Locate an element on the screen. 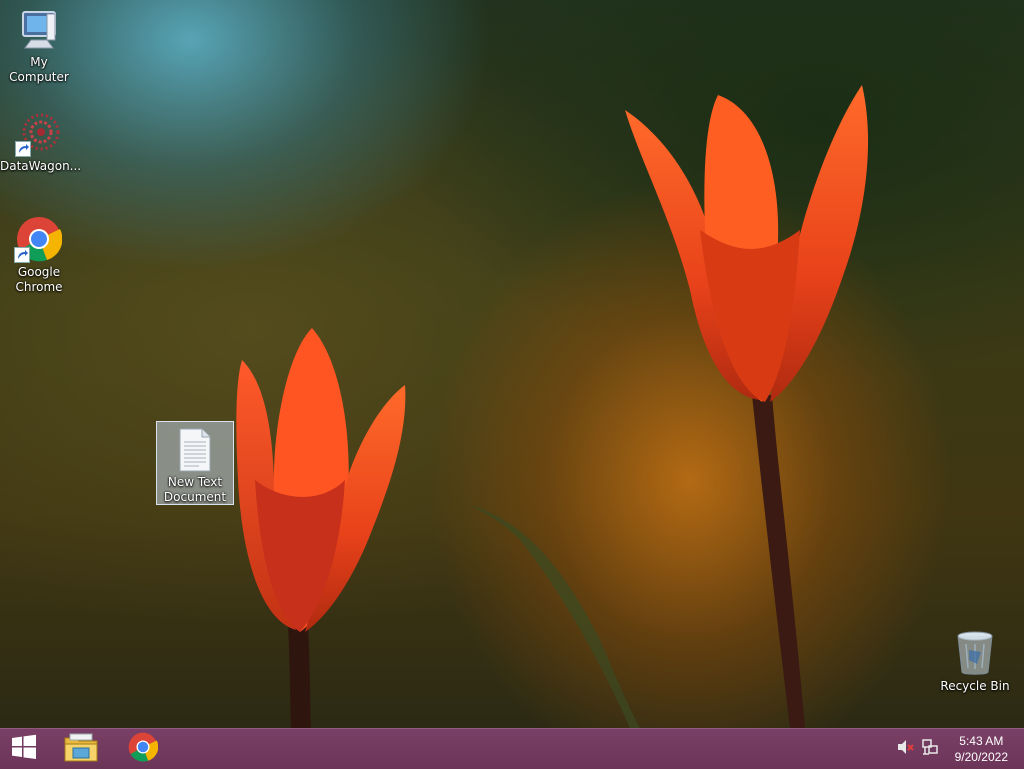  desktop-icon-google-chrome: Google Chrome is located at coordinates (39, 255).